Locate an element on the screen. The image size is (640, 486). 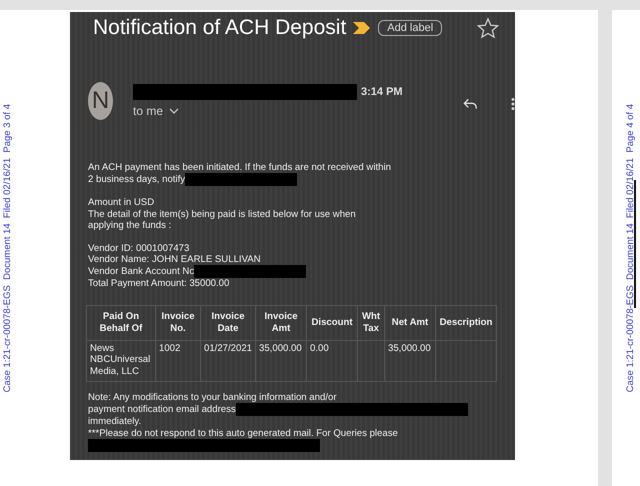
column-header: Invoice Amt is located at coordinates (281, 322).